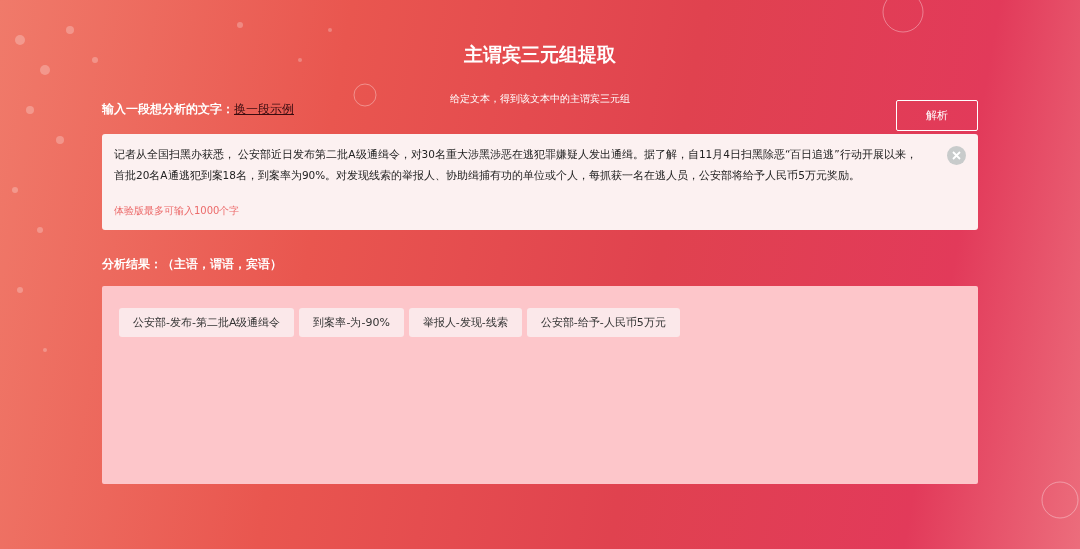  What do you see at coordinates (264, 109) in the screenshot?
I see `example-link: 换一段示例` at bounding box center [264, 109].